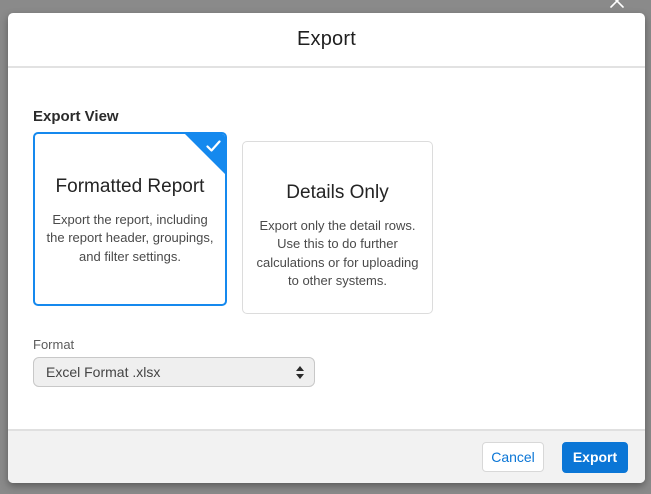  I want to click on close-icon, so click(617, 4).